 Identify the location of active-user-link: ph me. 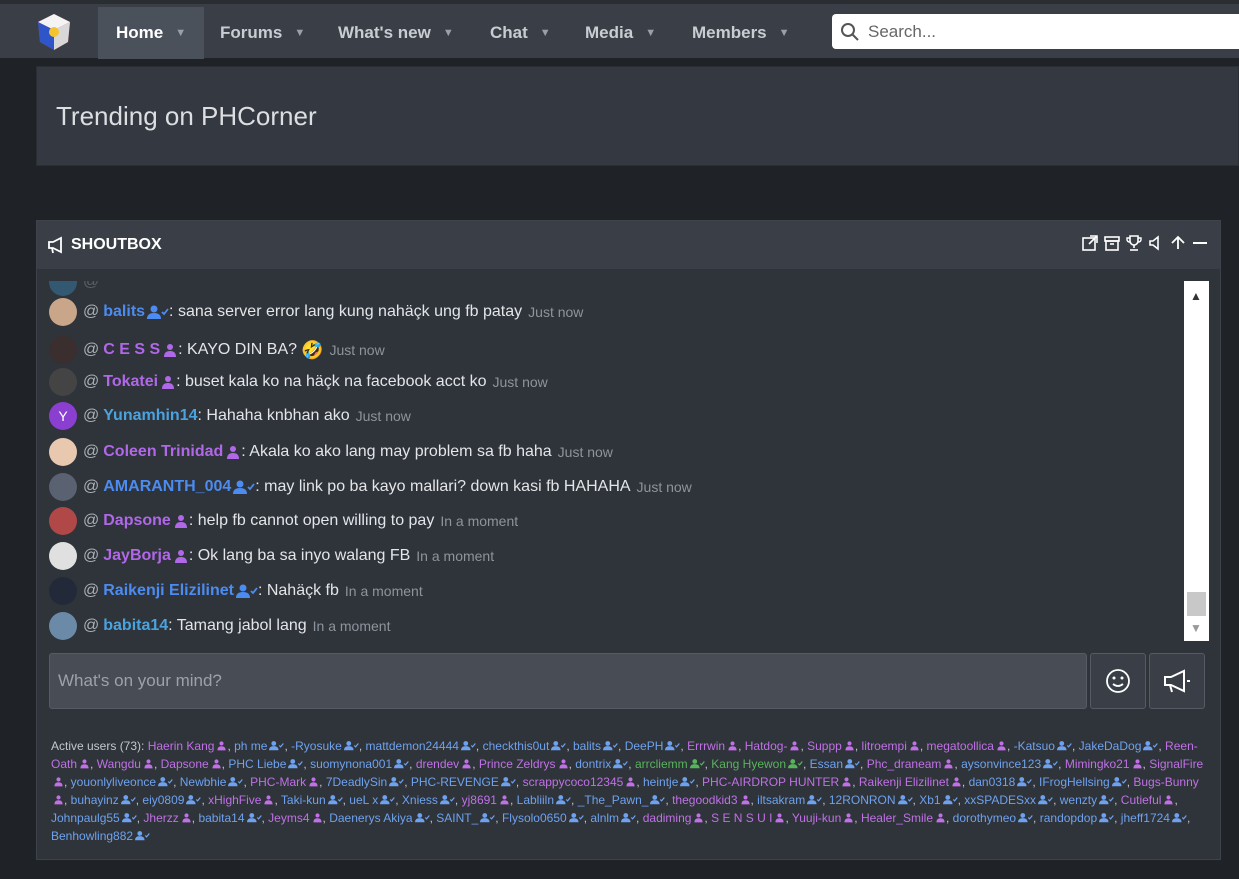
(249, 746).